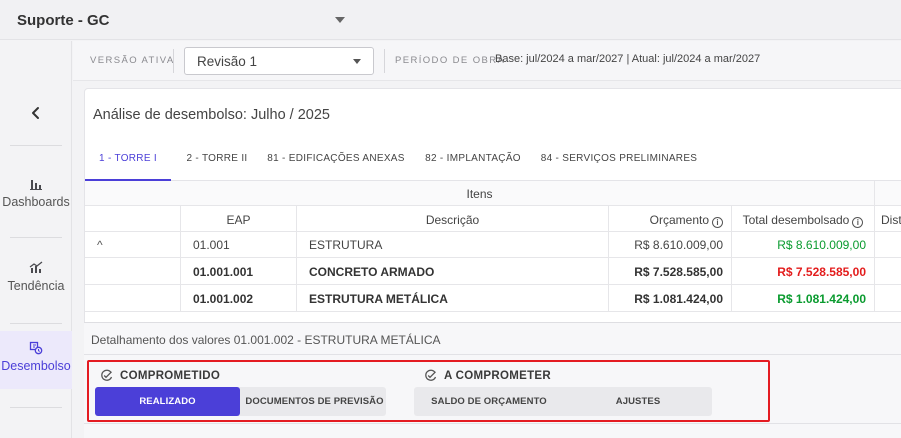 This screenshot has height=438, width=901. Describe the element at coordinates (239, 298) in the screenshot. I see `row-eap: 01.001.002` at that location.